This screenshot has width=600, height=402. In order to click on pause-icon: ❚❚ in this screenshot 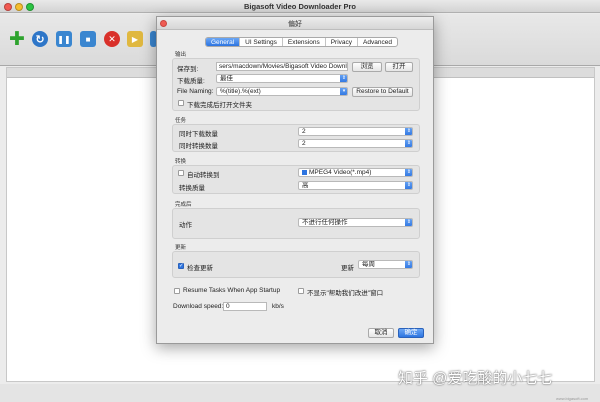, I will do `click(64, 39)`.